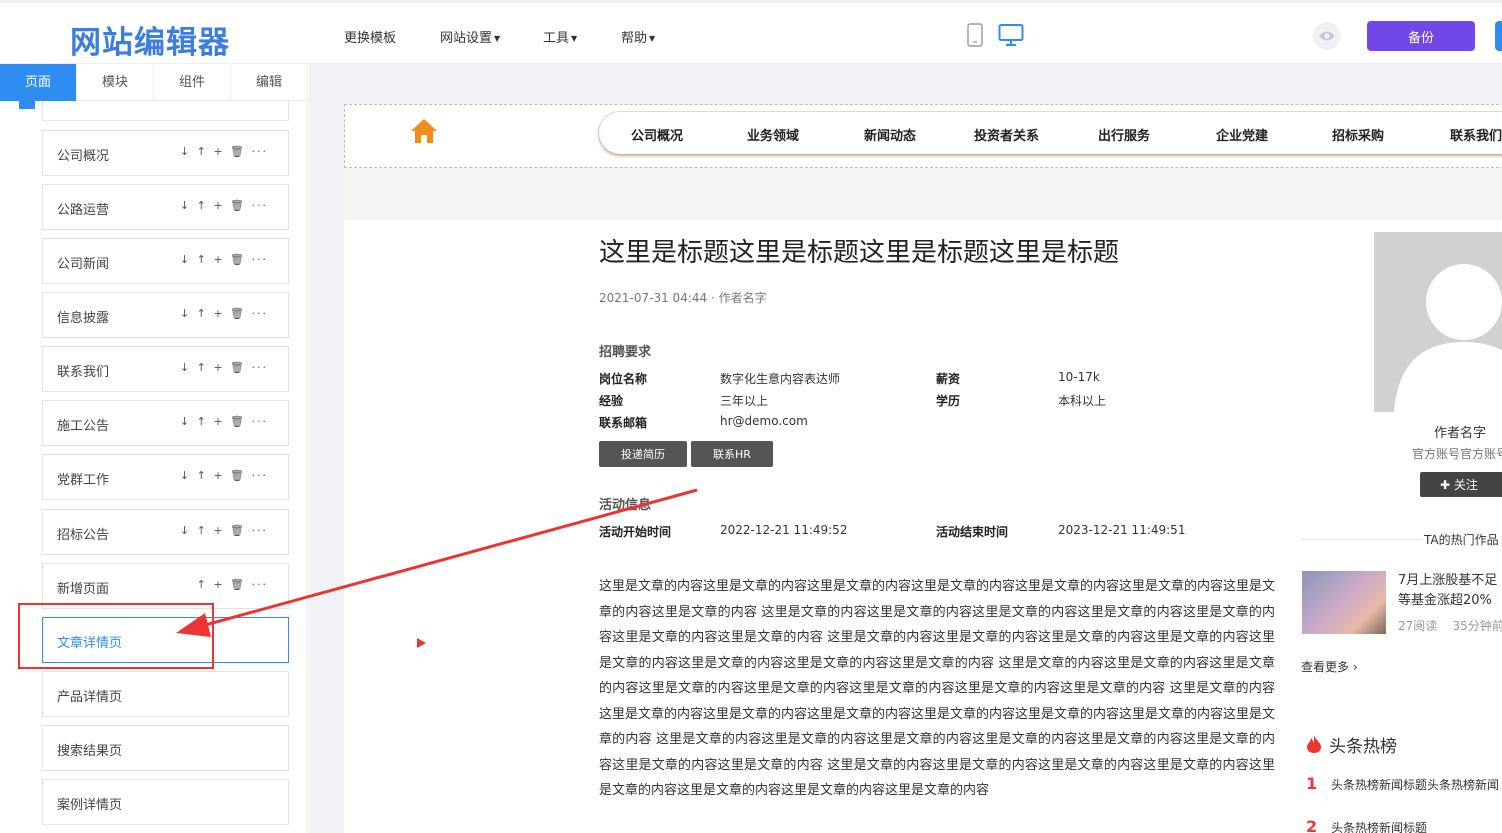 This screenshot has width=1502, height=833. What do you see at coordinates (744, 401) in the screenshot?
I see `exp-value: 三年以上` at bounding box center [744, 401].